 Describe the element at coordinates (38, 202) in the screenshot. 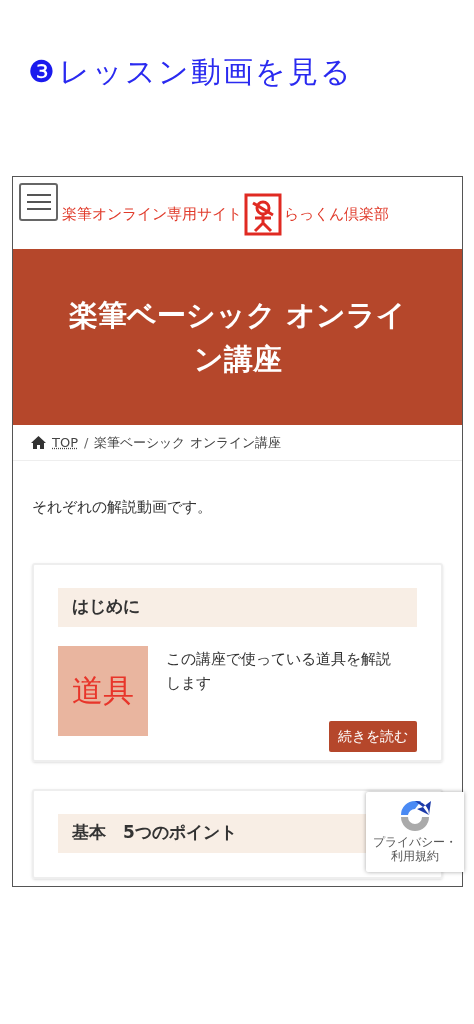

I see `menu-button` at that location.